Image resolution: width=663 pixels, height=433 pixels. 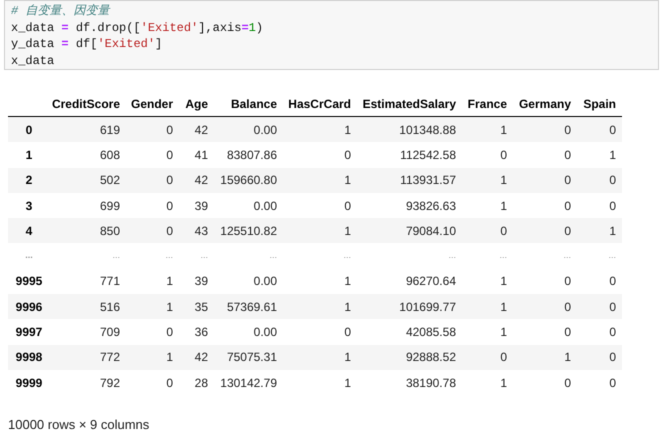 I want to click on table-cell-text: 771, so click(x=110, y=281).